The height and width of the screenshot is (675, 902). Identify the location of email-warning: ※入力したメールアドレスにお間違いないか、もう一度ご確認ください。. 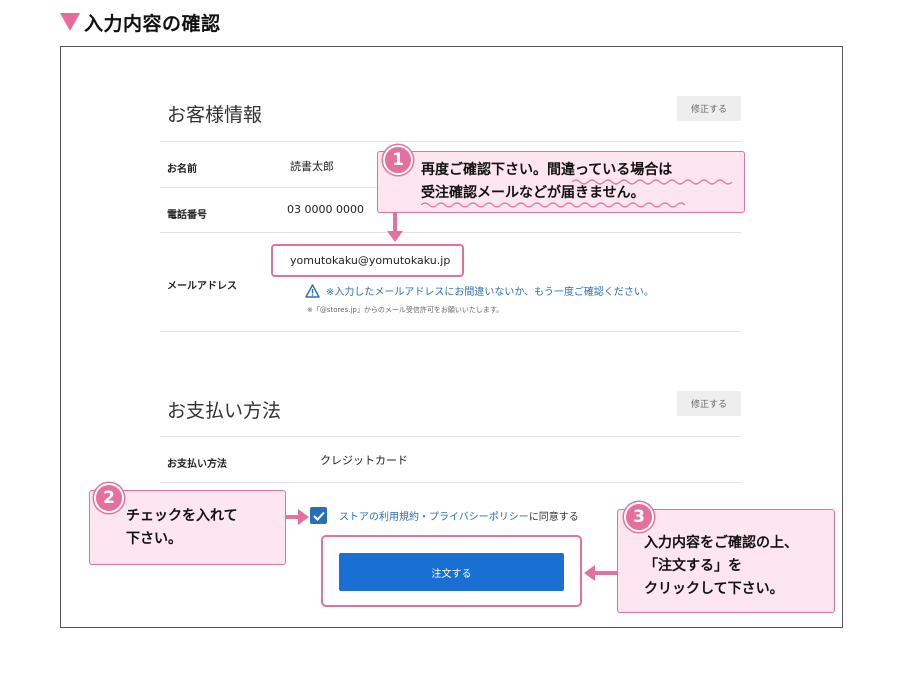
(479, 290).